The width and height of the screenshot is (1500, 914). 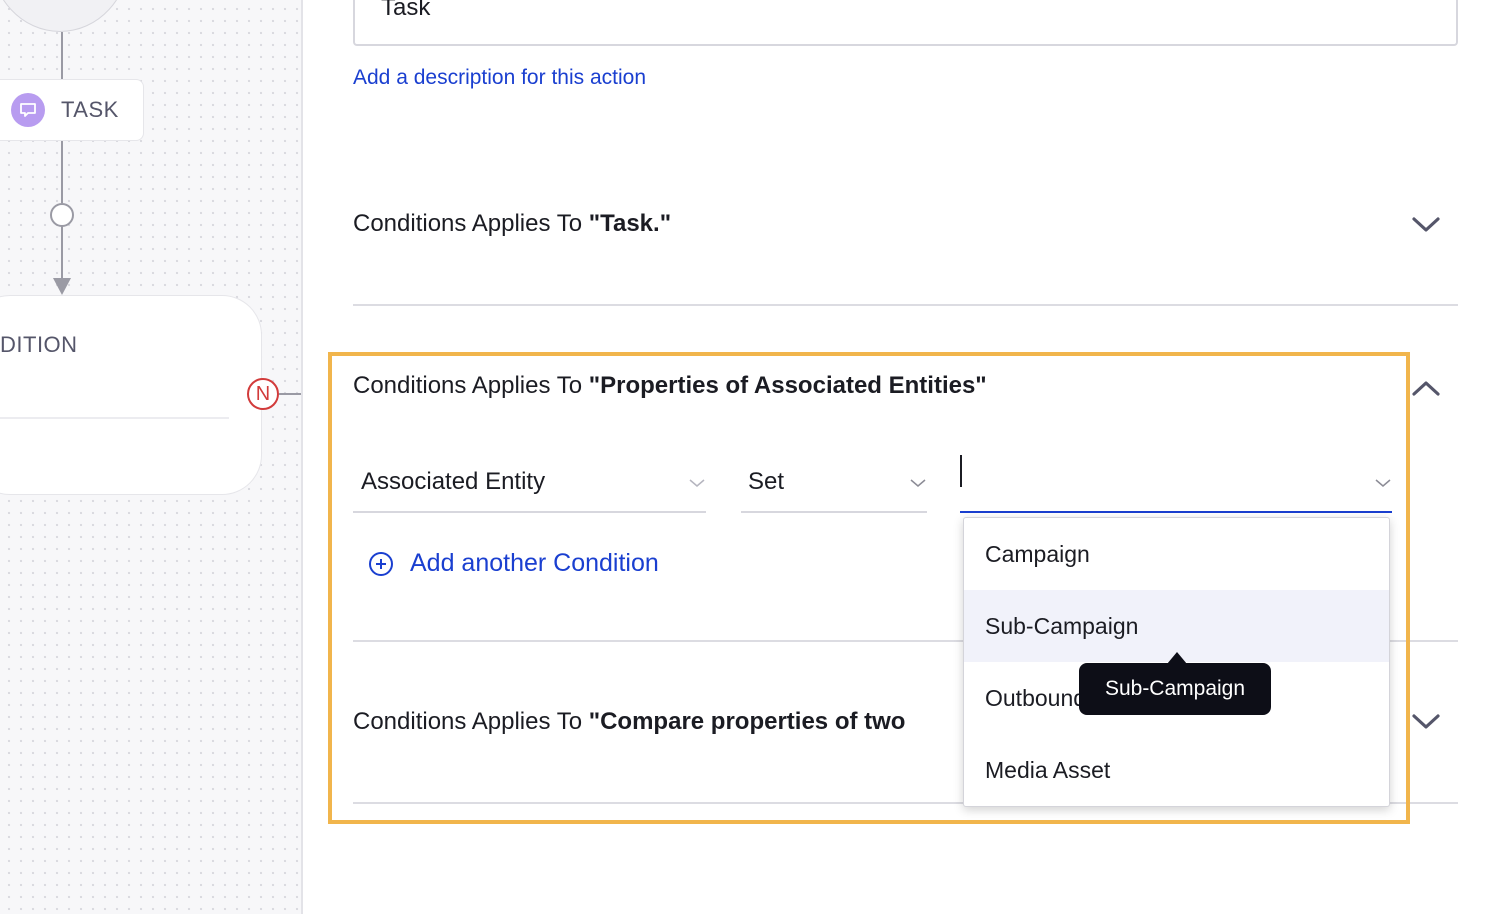 I want to click on chevron-up-icon, so click(x=1426, y=388).